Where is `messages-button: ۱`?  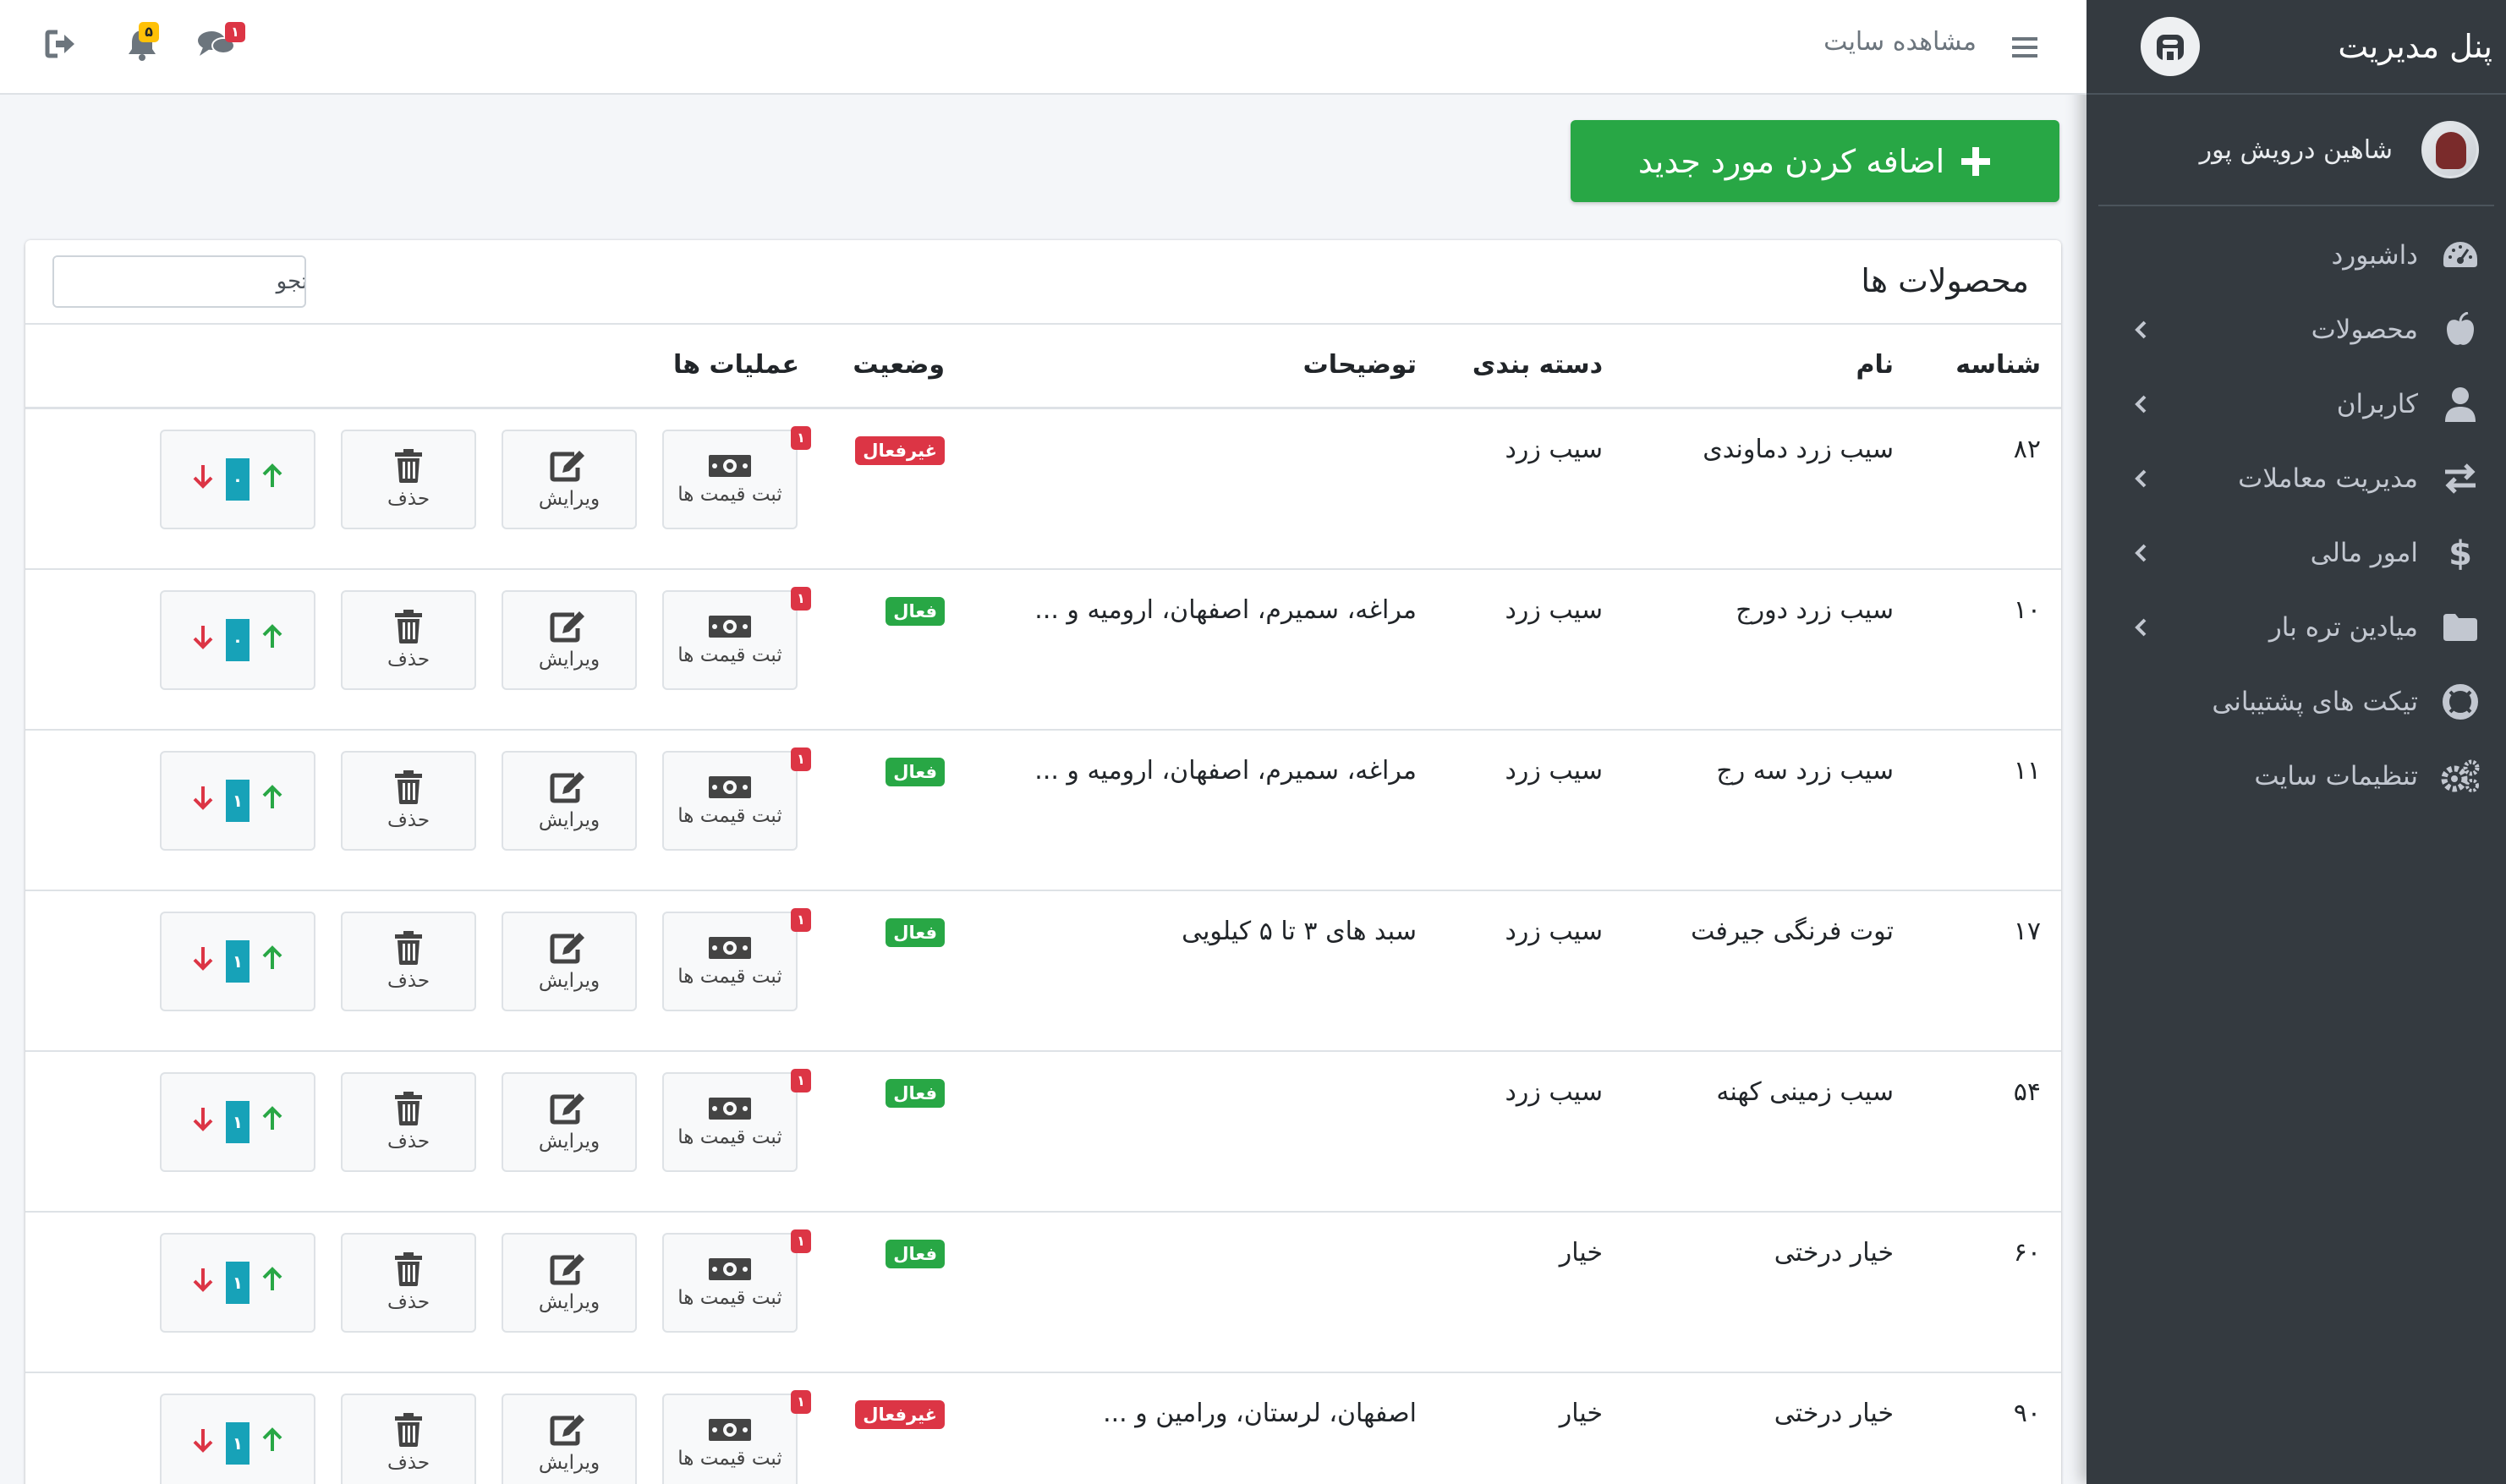
messages-button: ۱ is located at coordinates (221, 45).